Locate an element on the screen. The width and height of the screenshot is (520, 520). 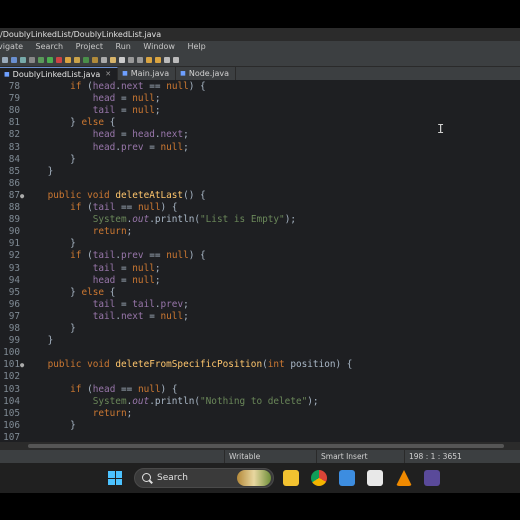
code-line: 86 is located at coordinates (260, 184).